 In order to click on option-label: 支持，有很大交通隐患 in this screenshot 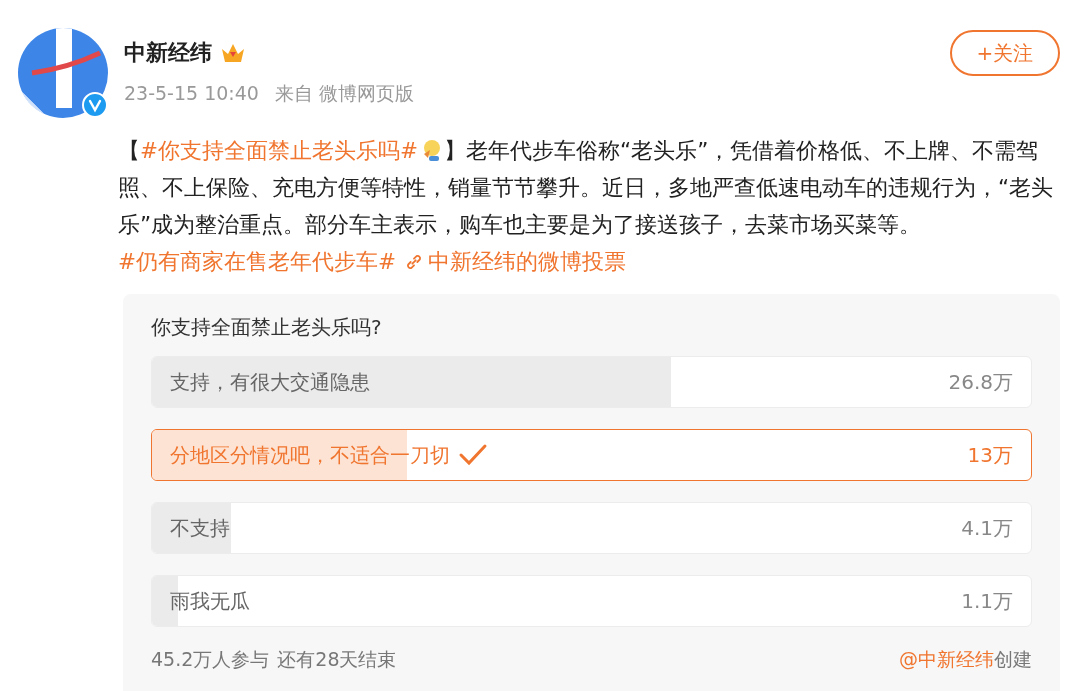, I will do `click(270, 382)`.